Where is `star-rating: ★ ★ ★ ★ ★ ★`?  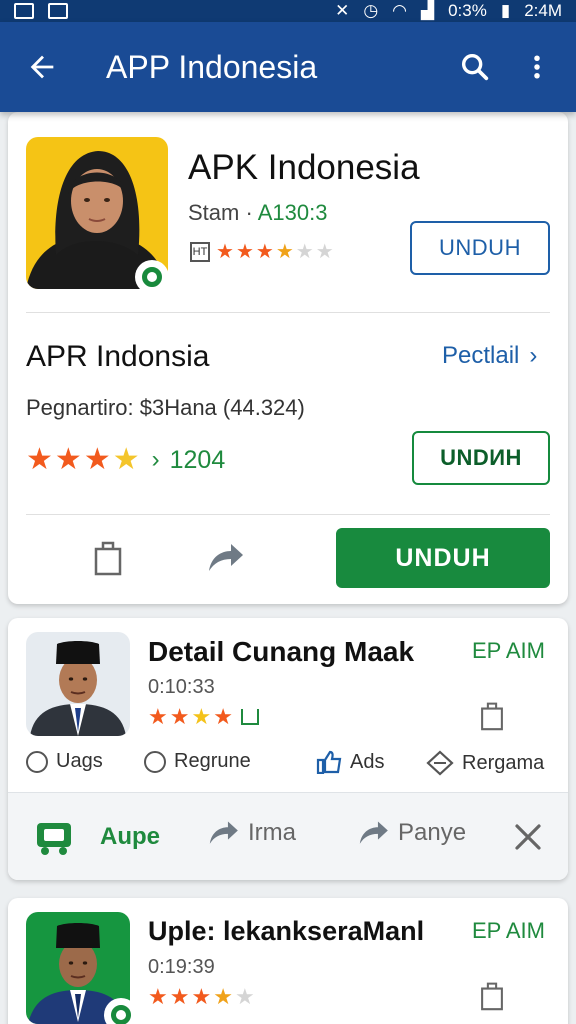 star-rating: ★ ★ ★ ★ ★ ★ is located at coordinates (276, 252).